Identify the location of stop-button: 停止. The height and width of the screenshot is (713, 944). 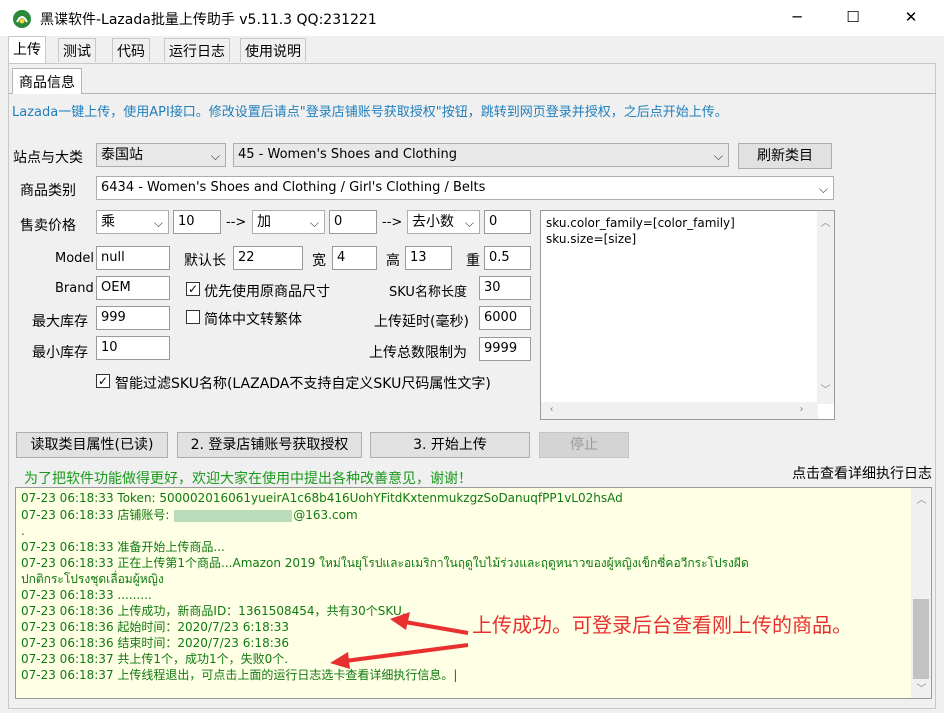
(584, 445).